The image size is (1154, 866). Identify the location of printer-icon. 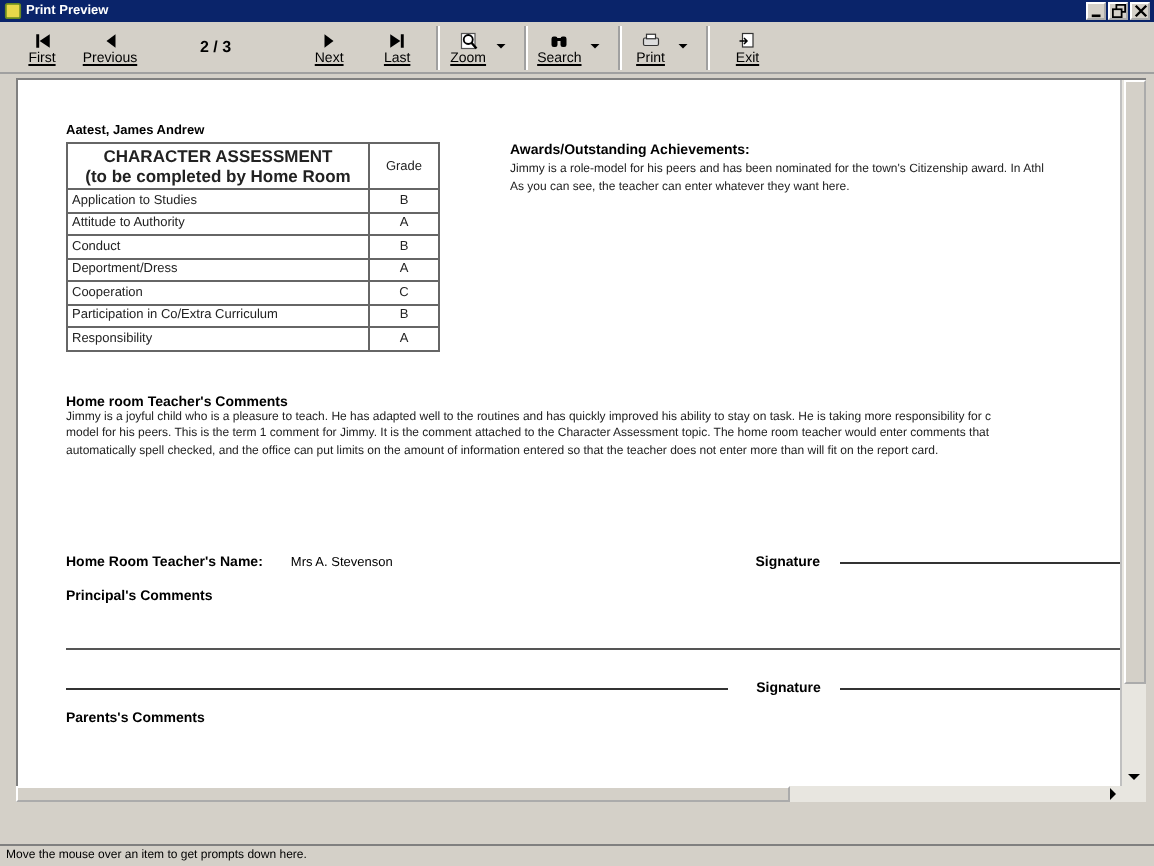
(650, 40).